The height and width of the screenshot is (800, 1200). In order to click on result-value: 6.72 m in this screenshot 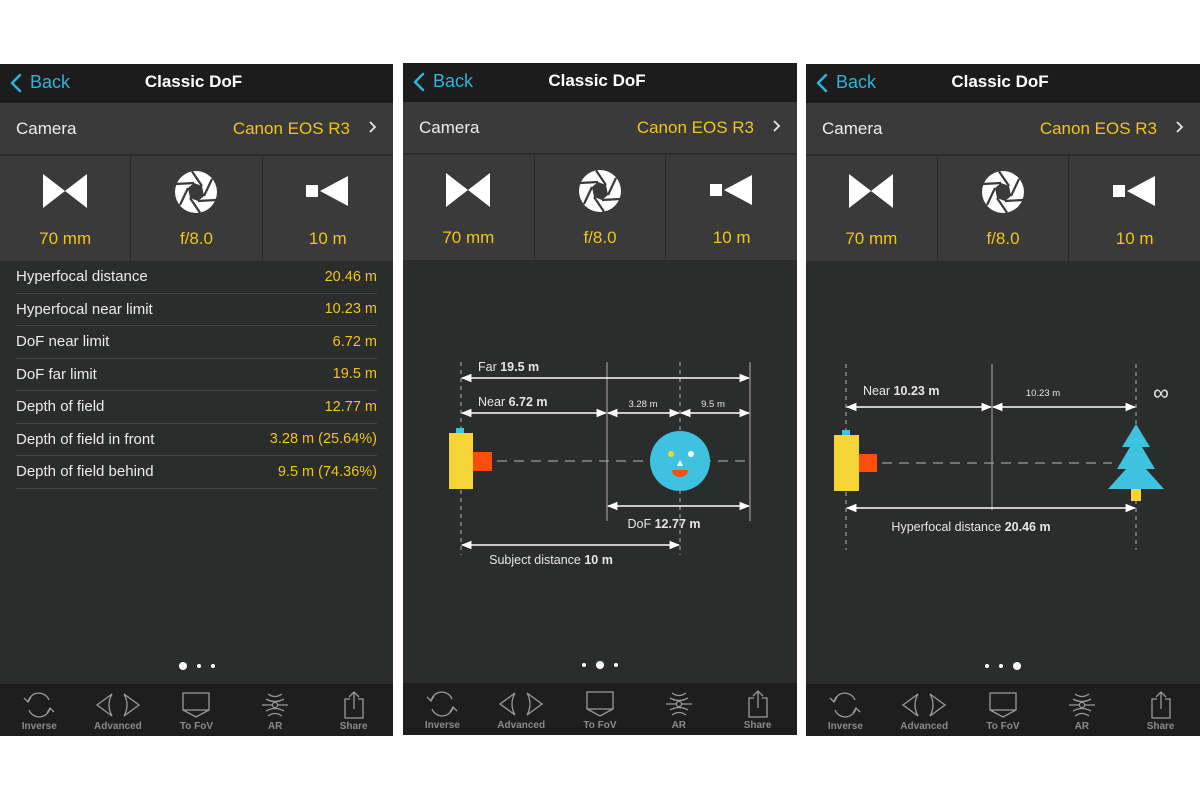, I will do `click(354, 341)`.